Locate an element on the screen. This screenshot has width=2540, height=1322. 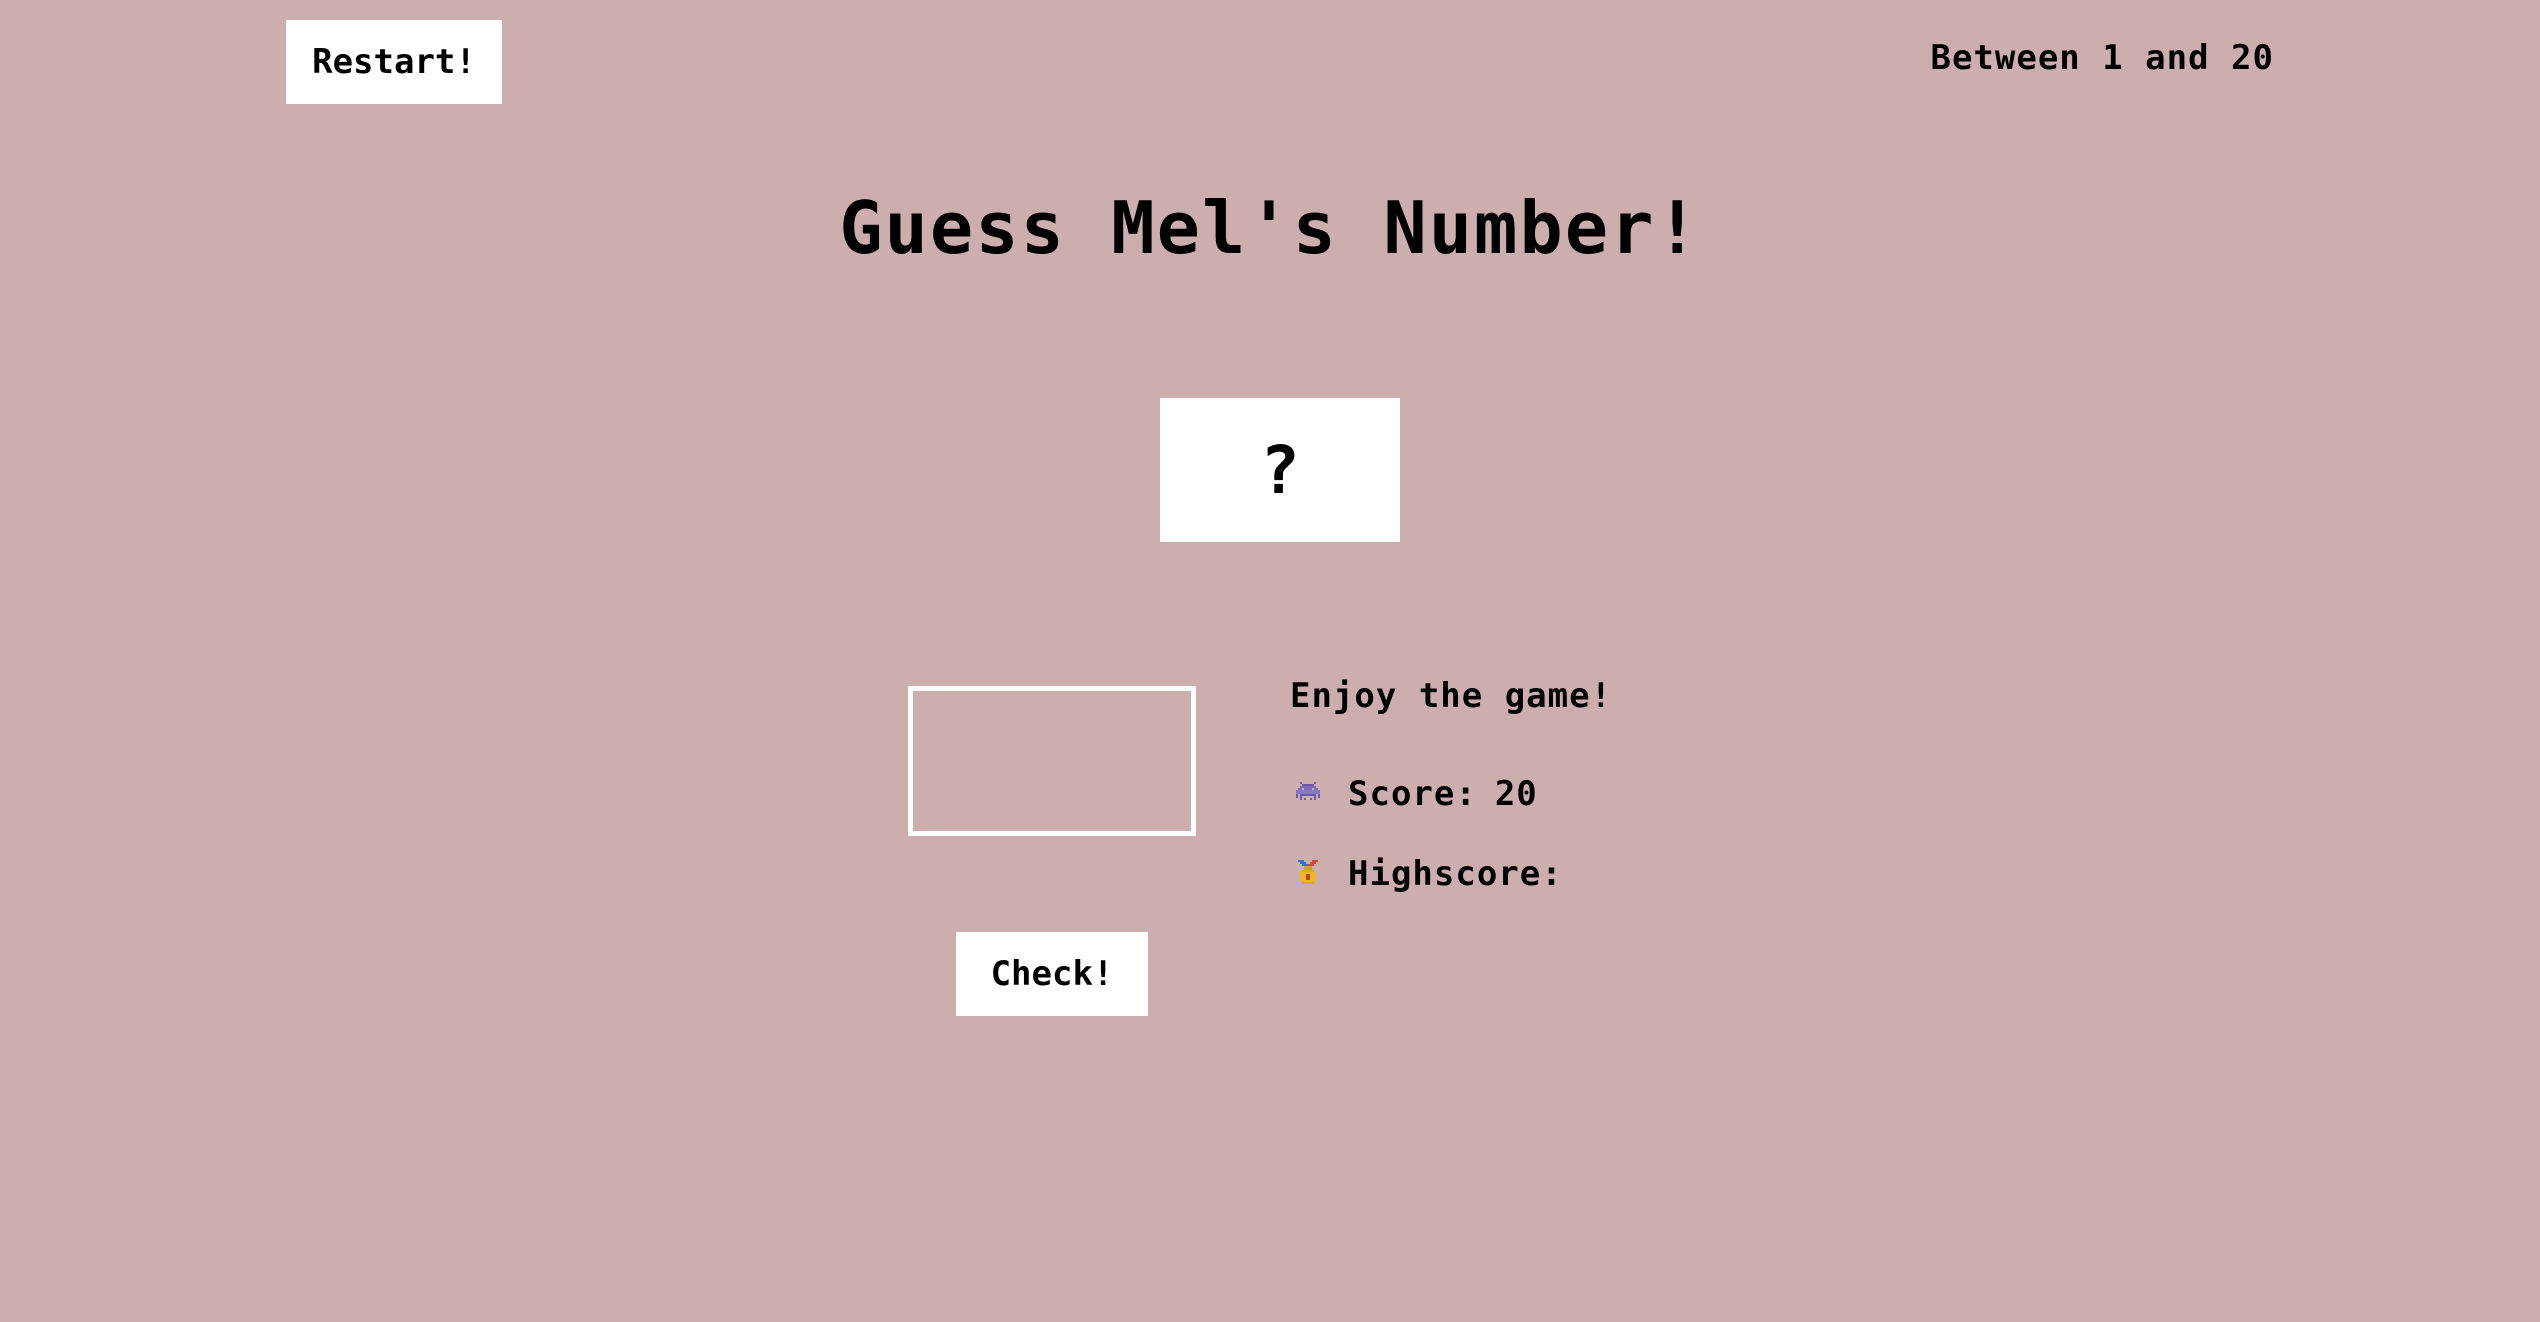
secret-number: ? is located at coordinates (1280, 470).